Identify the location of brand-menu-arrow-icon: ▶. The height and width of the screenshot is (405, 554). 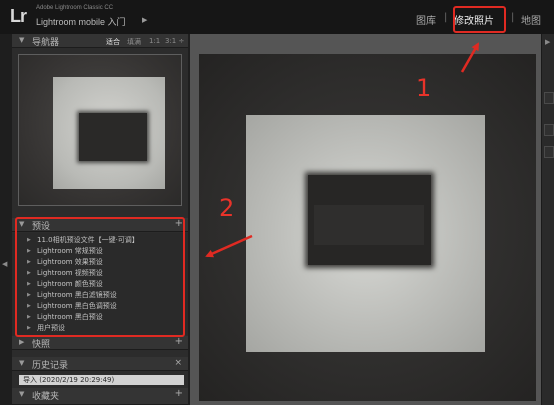
(144, 20).